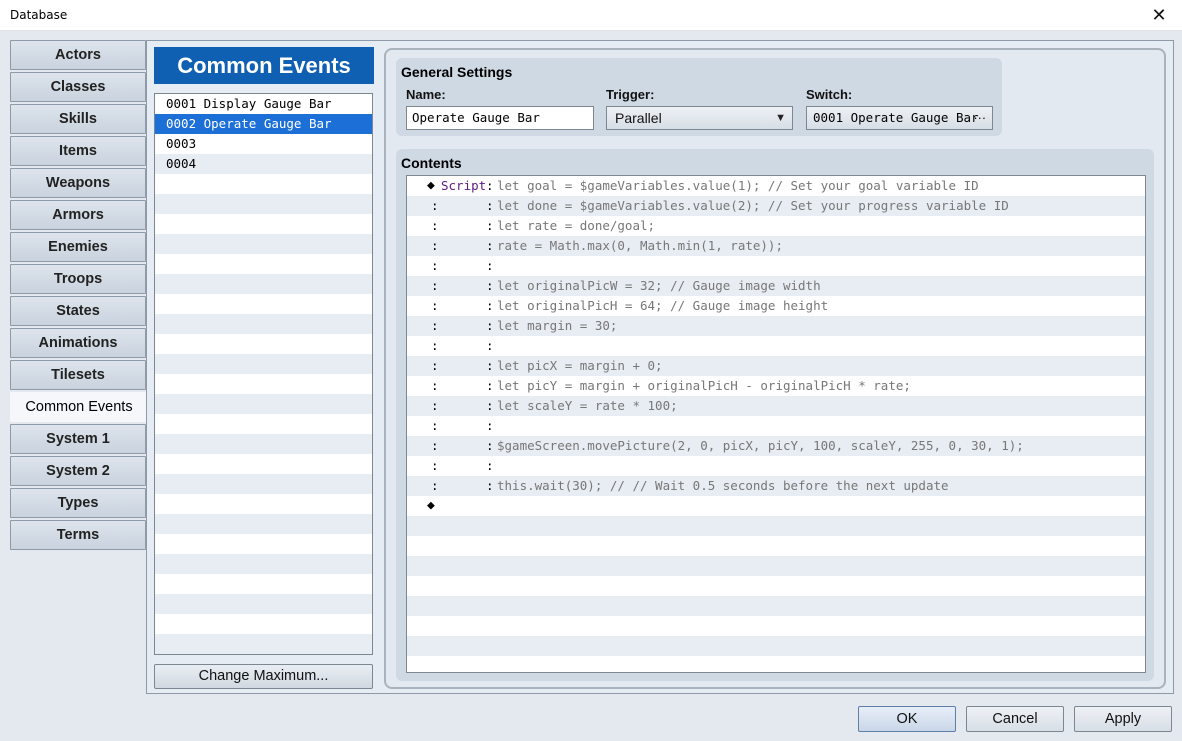 This screenshot has height=741, width=1182. I want to click on switch-label: Switch:, so click(829, 94).